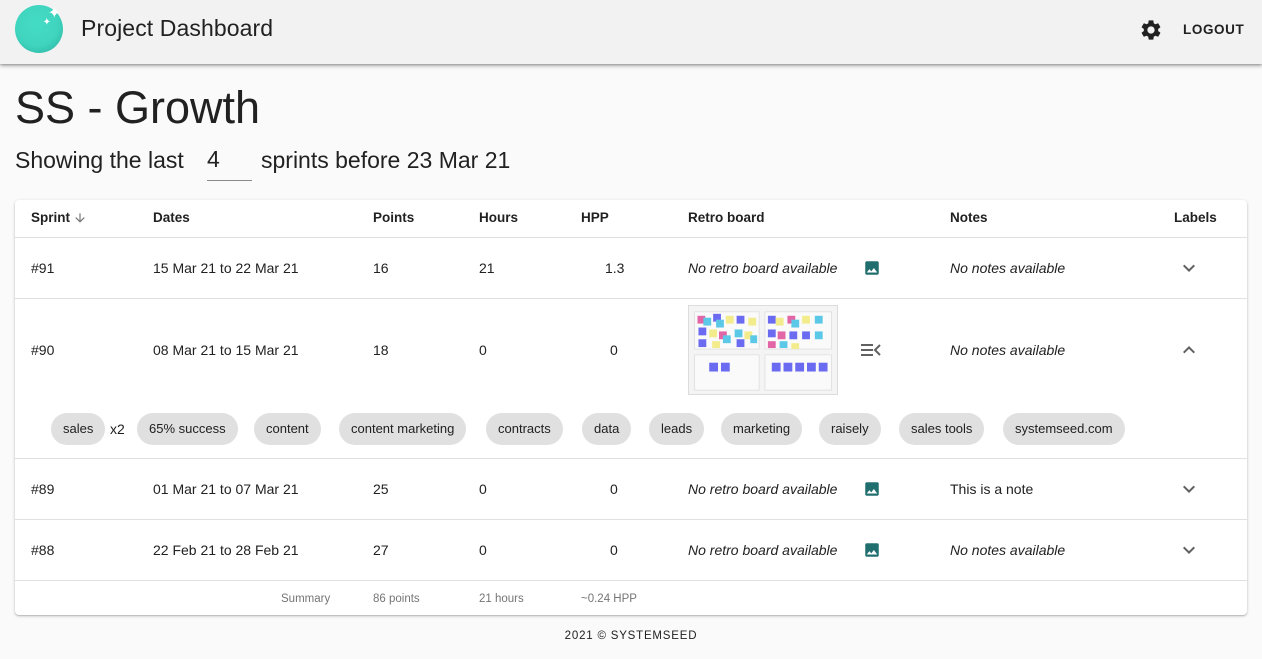 This screenshot has height=659, width=1262. I want to click on column-header-hours: Hours, so click(499, 217).